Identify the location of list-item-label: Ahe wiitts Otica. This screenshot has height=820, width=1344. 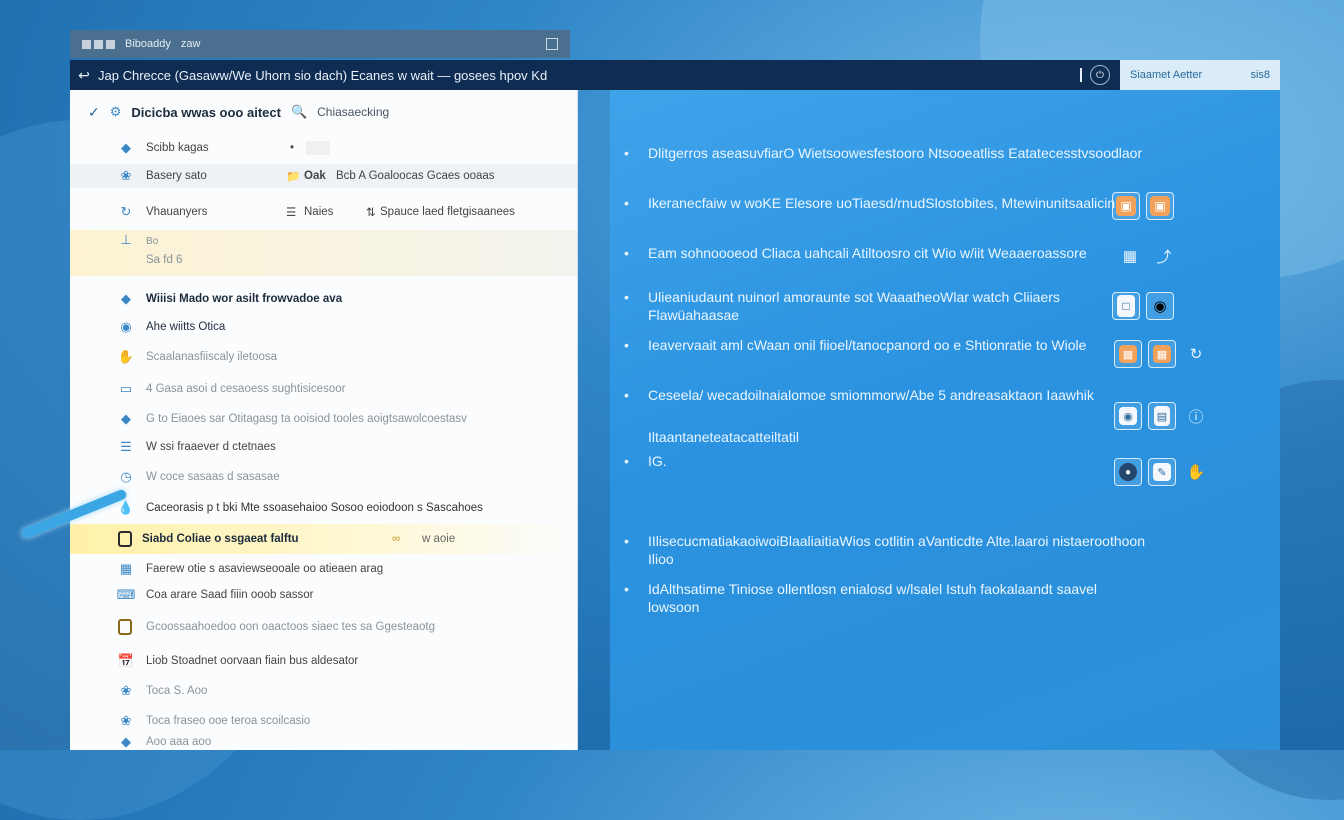
(186, 327).